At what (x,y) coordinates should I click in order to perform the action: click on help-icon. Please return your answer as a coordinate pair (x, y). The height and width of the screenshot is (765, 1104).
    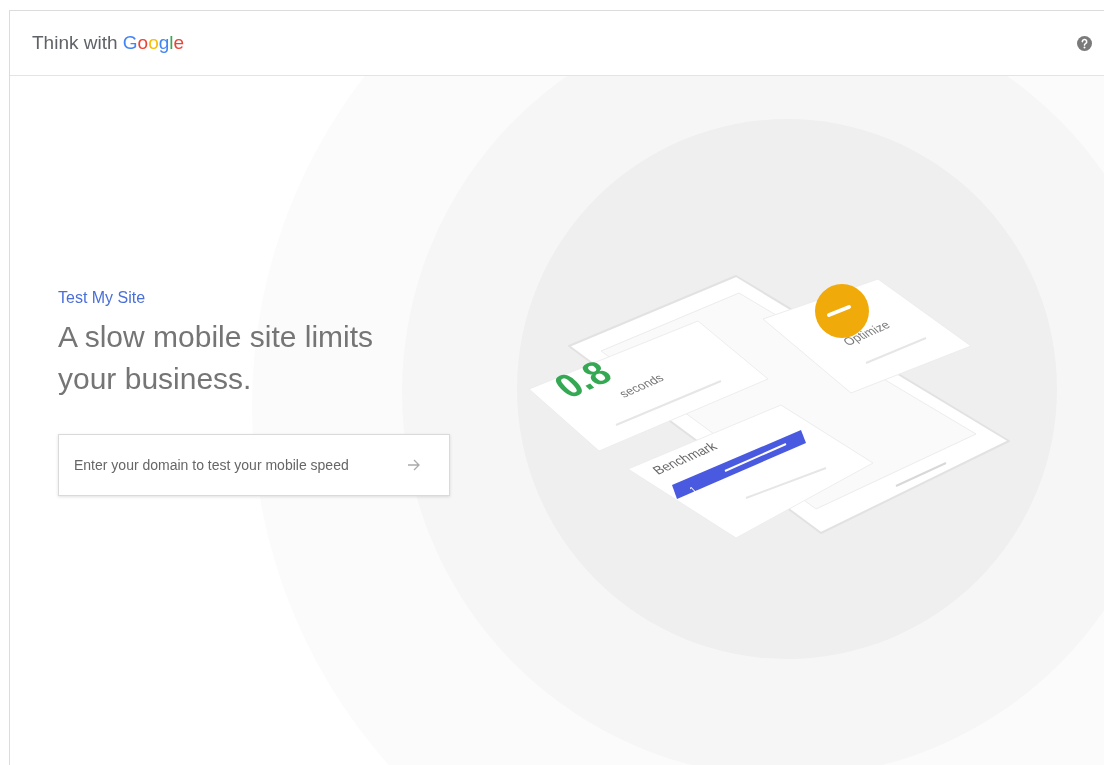
    Looking at the image, I should click on (1084, 43).